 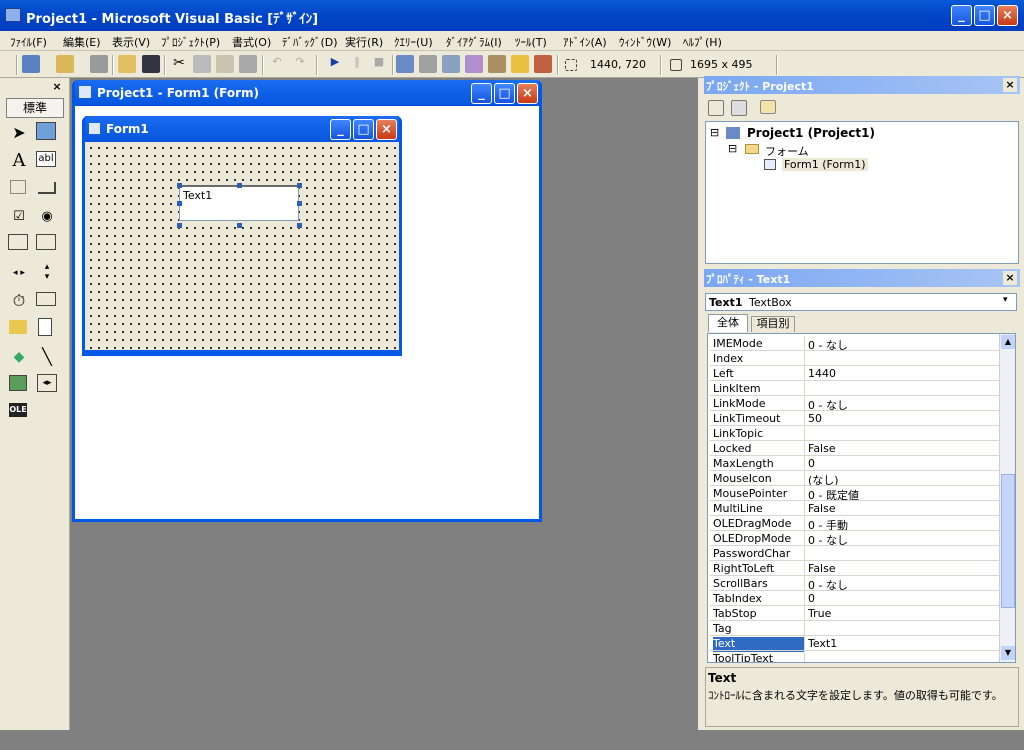 What do you see at coordinates (277, 64) in the screenshot?
I see `undo-icon: ↶` at bounding box center [277, 64].